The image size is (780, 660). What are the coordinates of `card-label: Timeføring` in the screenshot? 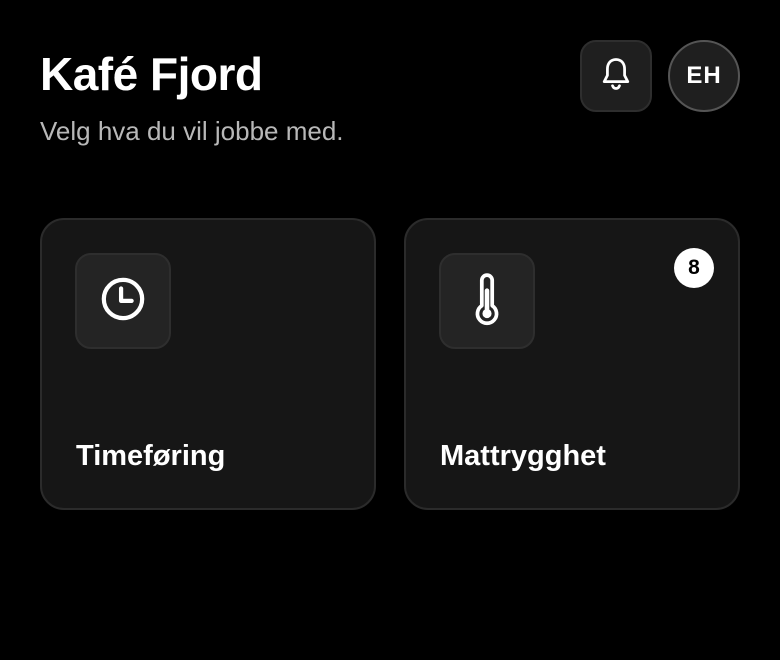 It's located at (151, 456).